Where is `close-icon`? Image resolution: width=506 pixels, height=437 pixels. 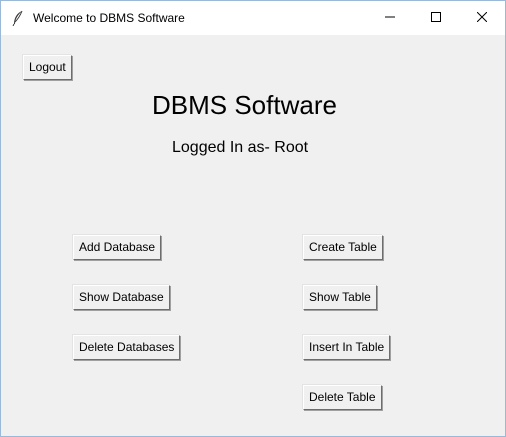
close-icon is located at coordinates (482, 18).